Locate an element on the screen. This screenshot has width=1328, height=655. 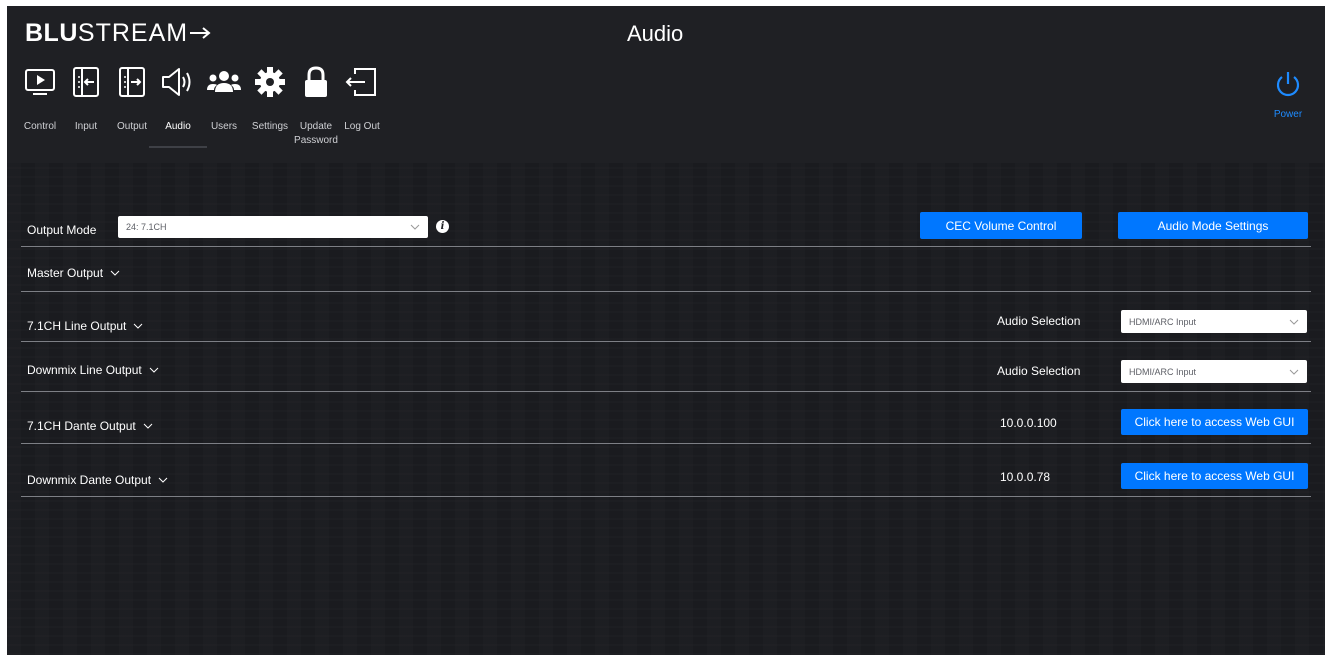
output-mode-label: Output Mode is located at coordinates (62, 230).